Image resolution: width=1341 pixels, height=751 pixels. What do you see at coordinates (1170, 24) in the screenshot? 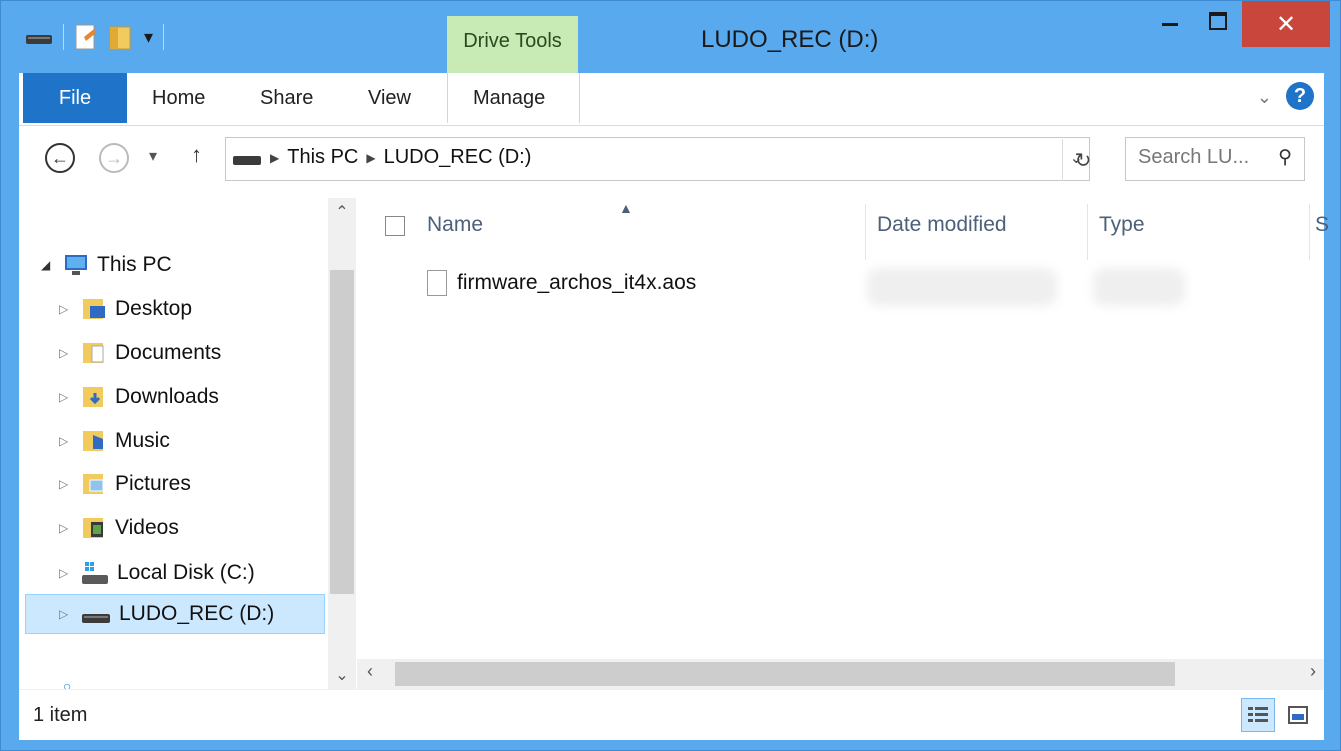
I see `minimize-icon` at bounding box center [1170, 24].